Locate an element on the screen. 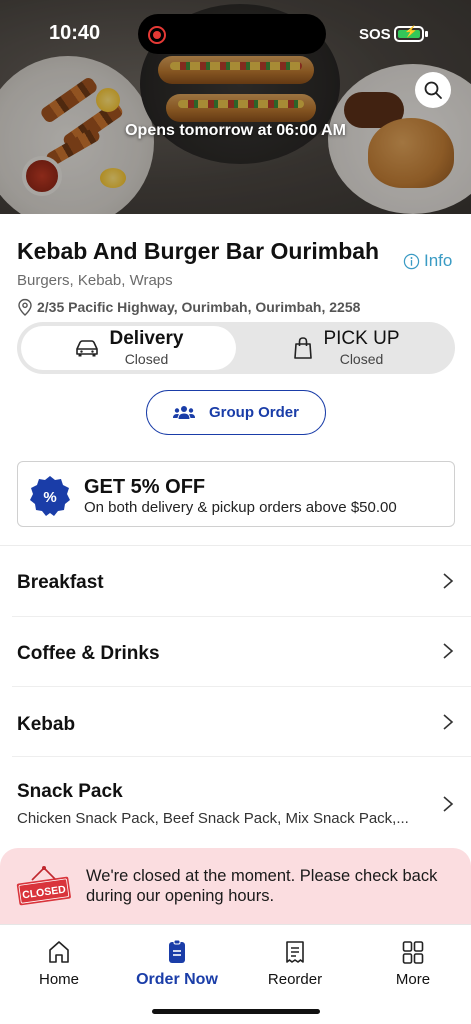 This screenshot has height=1024, width=471. grid-icon is located at coordinates (413, 952).